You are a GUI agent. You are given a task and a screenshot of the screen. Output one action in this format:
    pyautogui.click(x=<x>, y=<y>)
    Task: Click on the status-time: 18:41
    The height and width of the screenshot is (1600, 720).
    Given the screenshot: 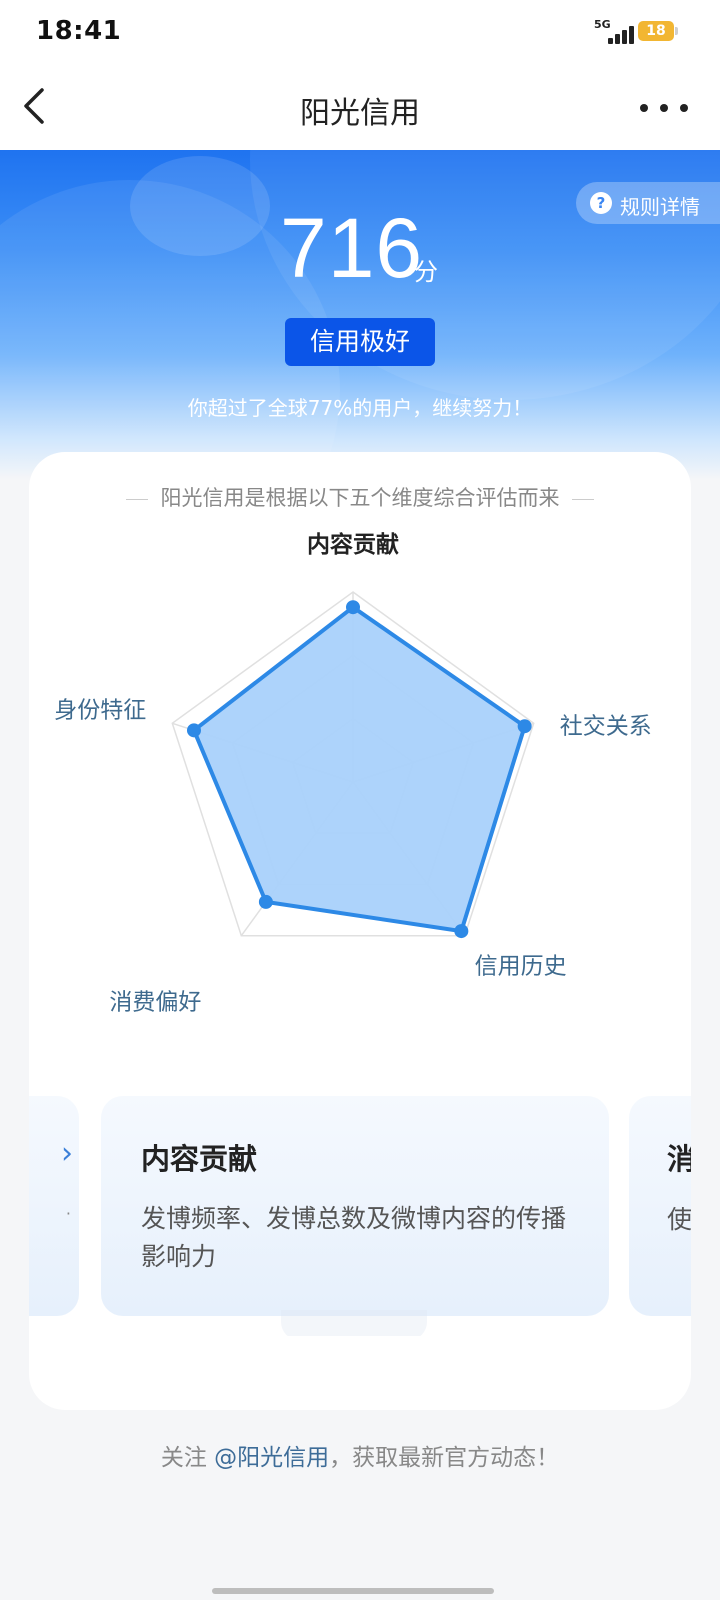 What is the action you would take?
    pyautogui.click(x=79, y=31)
    